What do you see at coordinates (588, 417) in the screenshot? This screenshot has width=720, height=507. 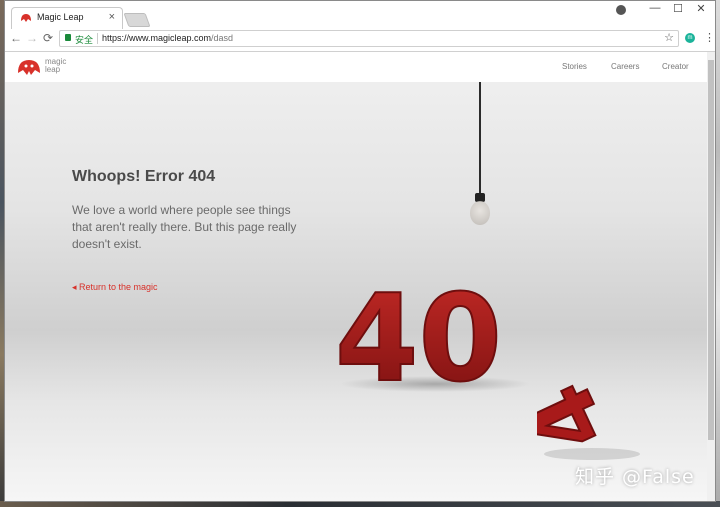 I see `fallen-four-graphic: 4` at bounding box center [588, 417].